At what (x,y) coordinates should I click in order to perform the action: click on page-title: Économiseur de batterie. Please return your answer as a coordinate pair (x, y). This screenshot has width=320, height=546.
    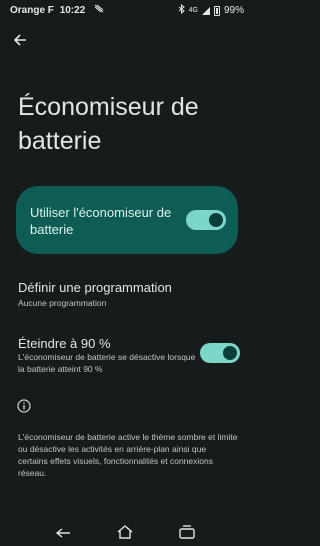
    Looking at the image, I should click on (108, 124).